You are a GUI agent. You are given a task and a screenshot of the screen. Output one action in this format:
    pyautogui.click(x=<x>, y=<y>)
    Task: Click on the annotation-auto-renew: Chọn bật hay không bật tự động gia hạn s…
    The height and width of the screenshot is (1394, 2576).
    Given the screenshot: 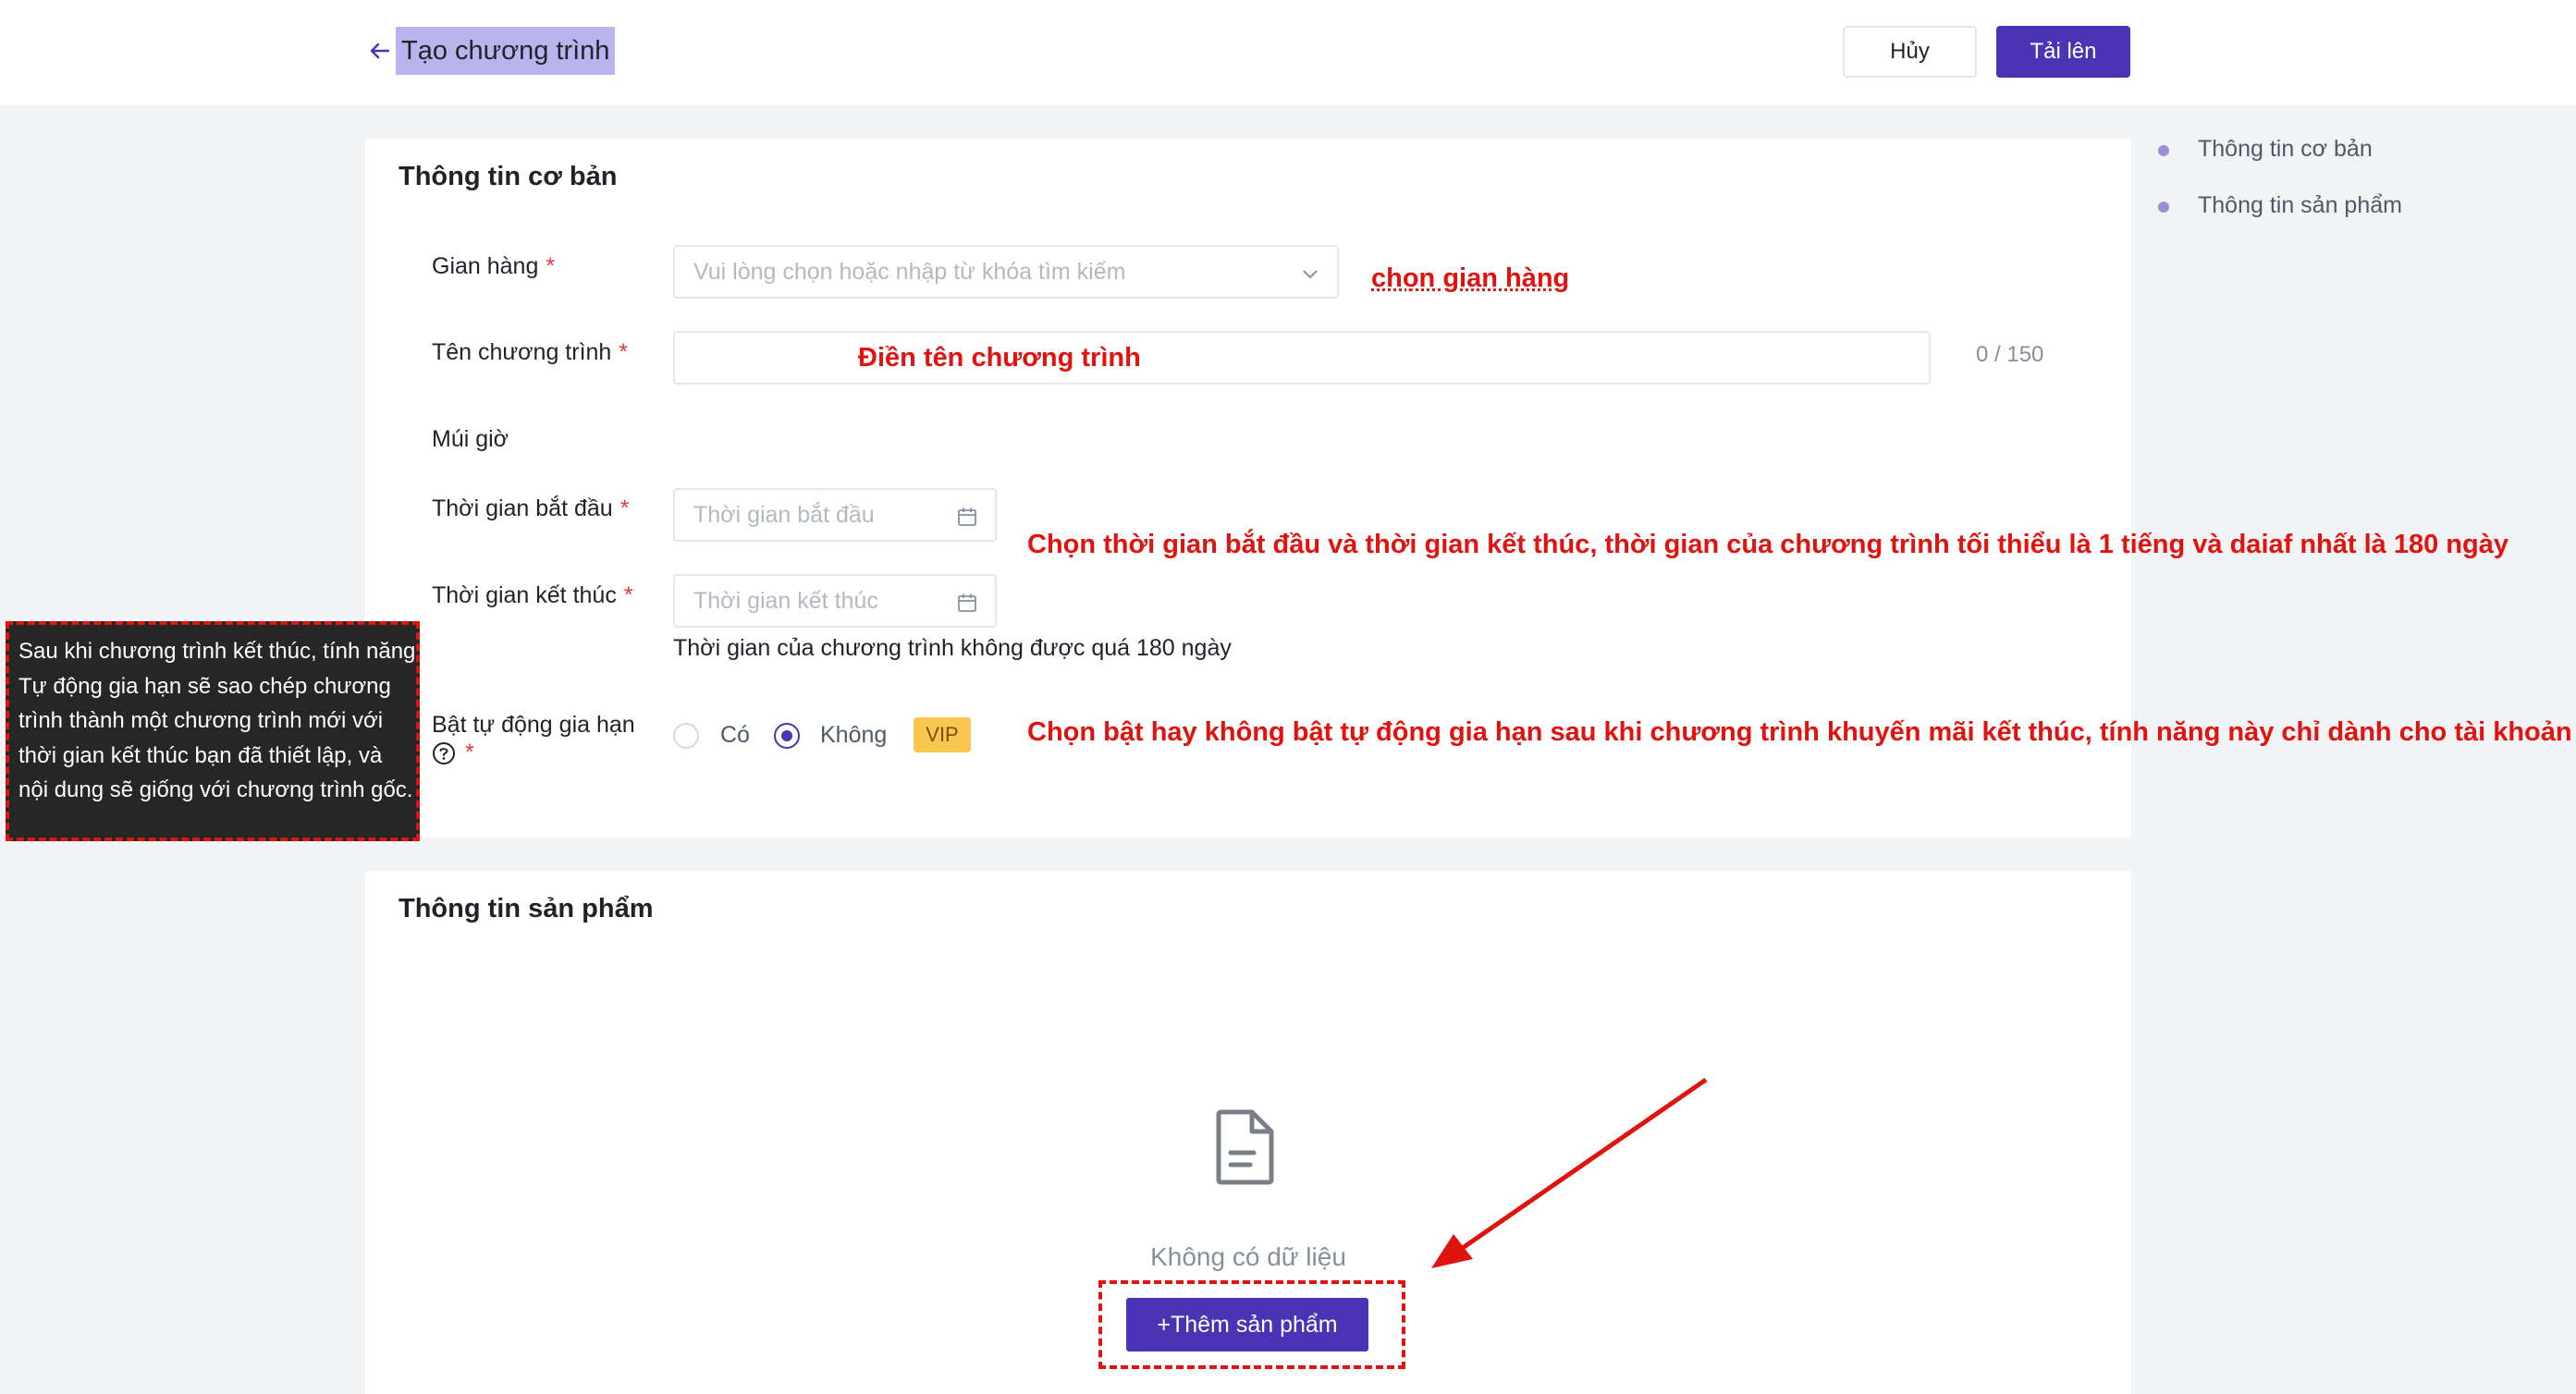 What is the action you would take?
    pyautogui.click(x=1801, y=732)
    